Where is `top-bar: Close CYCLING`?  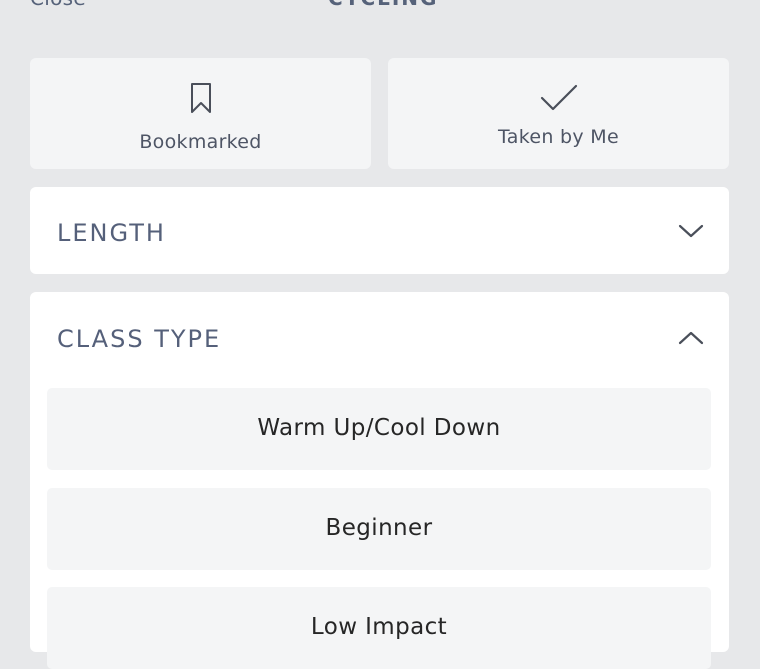
top-bar: Close CYCLING is located at coordinates (380, 7).